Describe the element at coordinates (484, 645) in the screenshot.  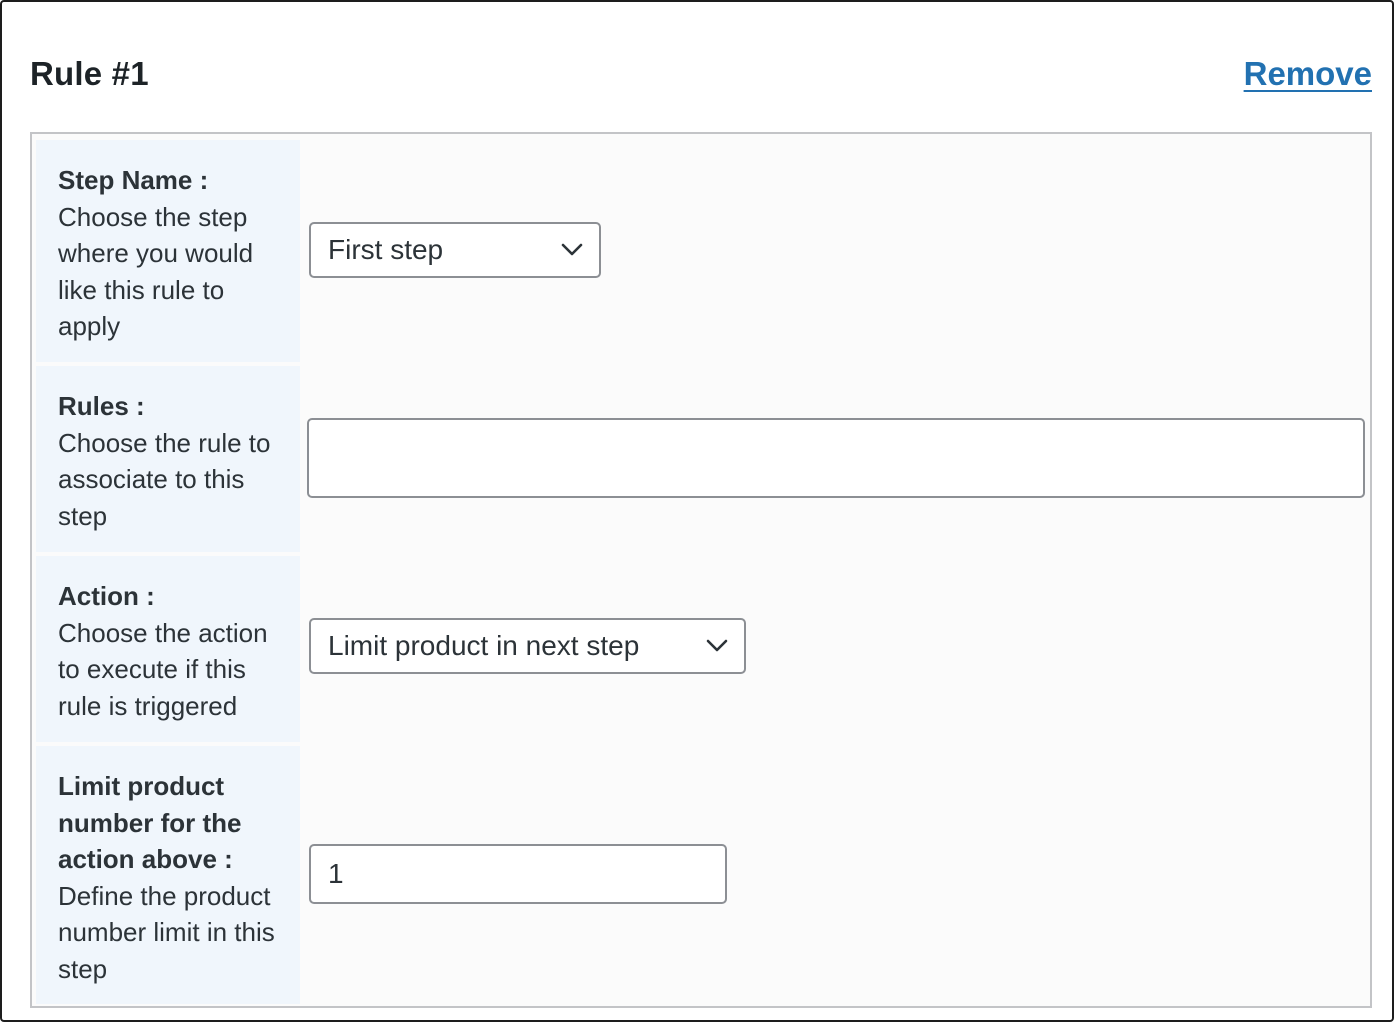
I see `action-selected-value: Limit product in next step` at that location.